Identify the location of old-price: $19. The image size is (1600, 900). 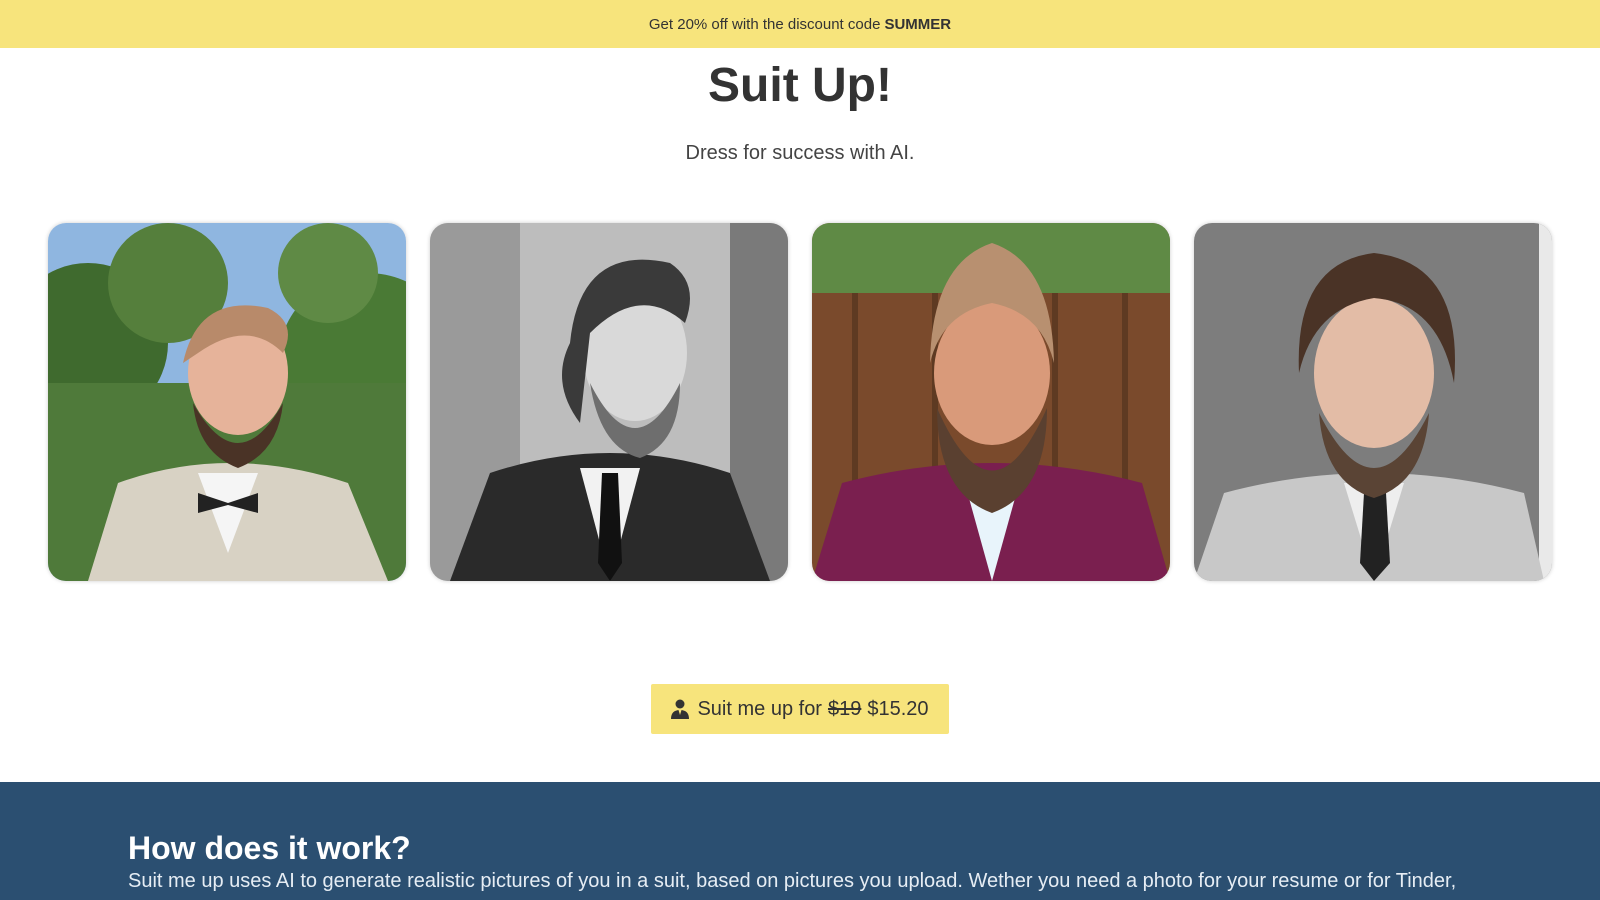
(844, 708).